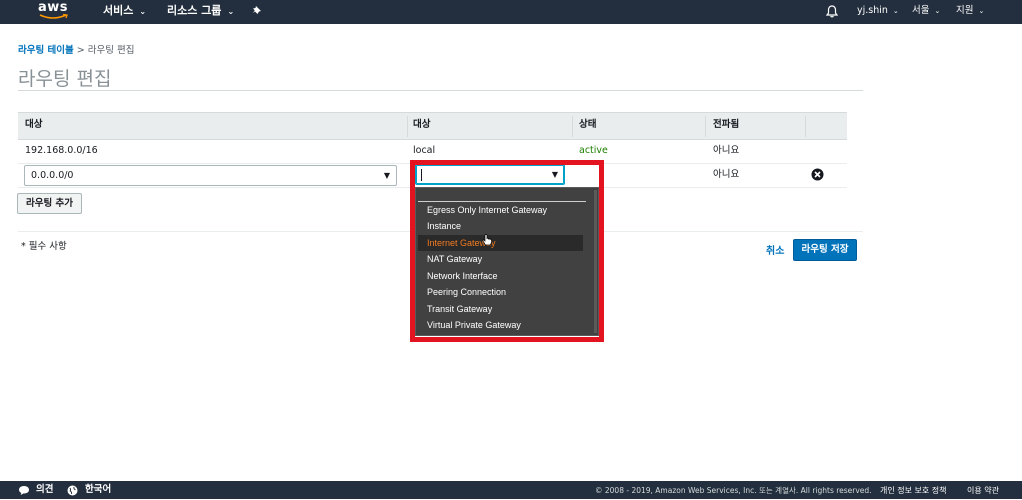 Image resolution: width=1022 pixels, height=500 pixels. I want to click on dropdown-arrow-icon: ▼, so click(386, 175).